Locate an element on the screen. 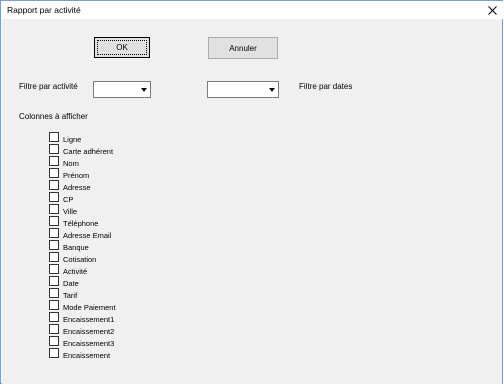 This screenshot has width=504, height=385. close-button is located at coordinates (492, 10).